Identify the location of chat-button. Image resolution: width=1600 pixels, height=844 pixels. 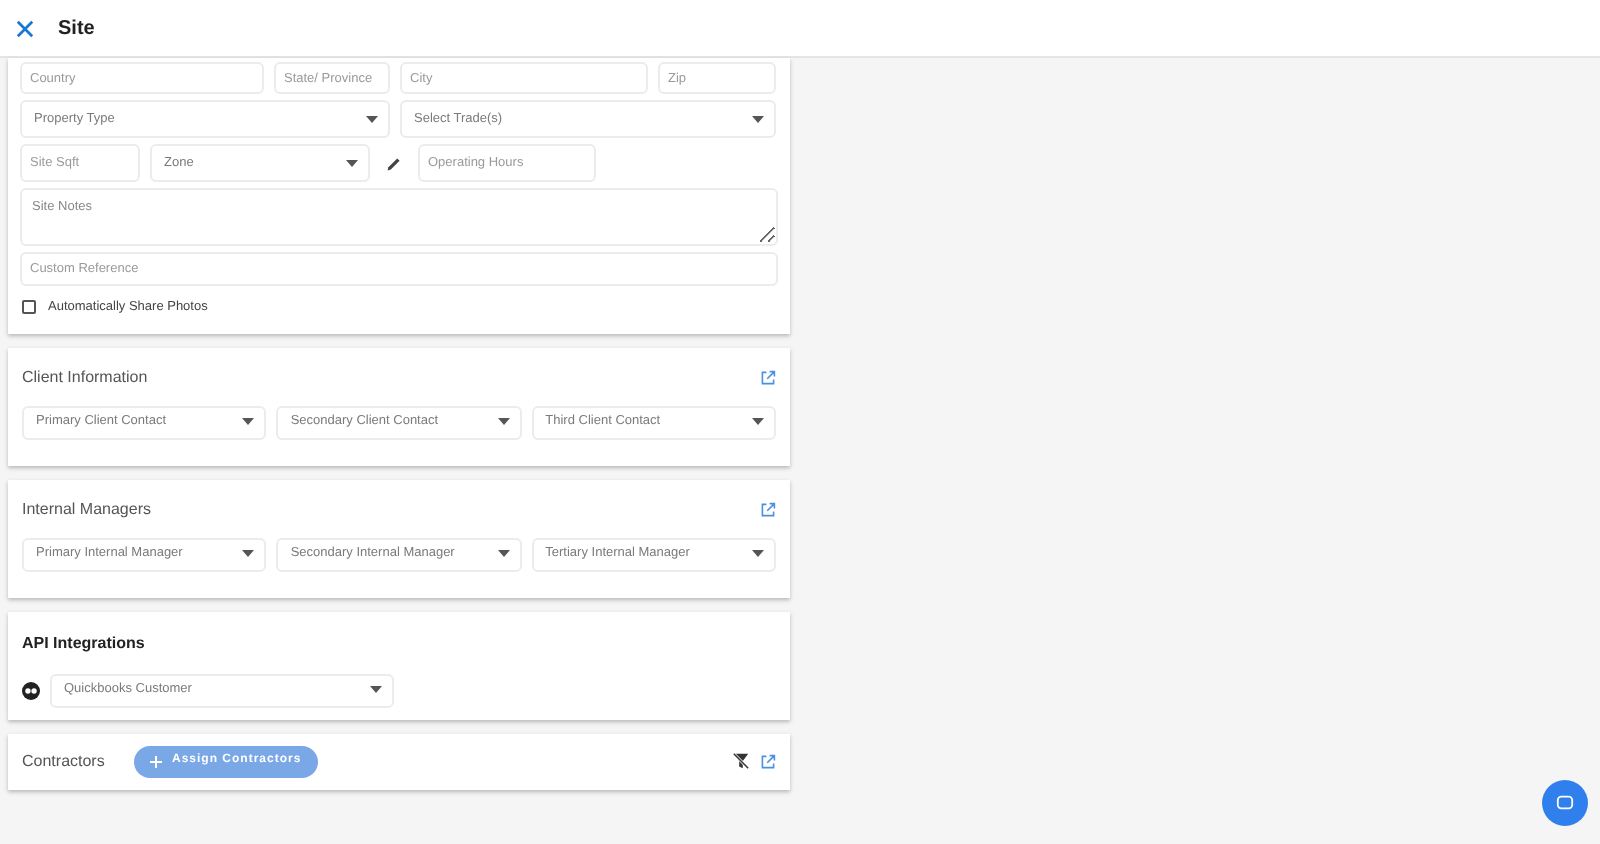
(1565, 803).